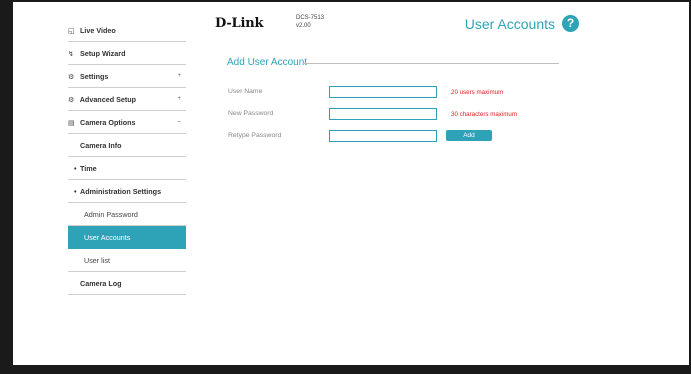  I want to click on sidebar-item-label: Camera Info, so click(101, 145).